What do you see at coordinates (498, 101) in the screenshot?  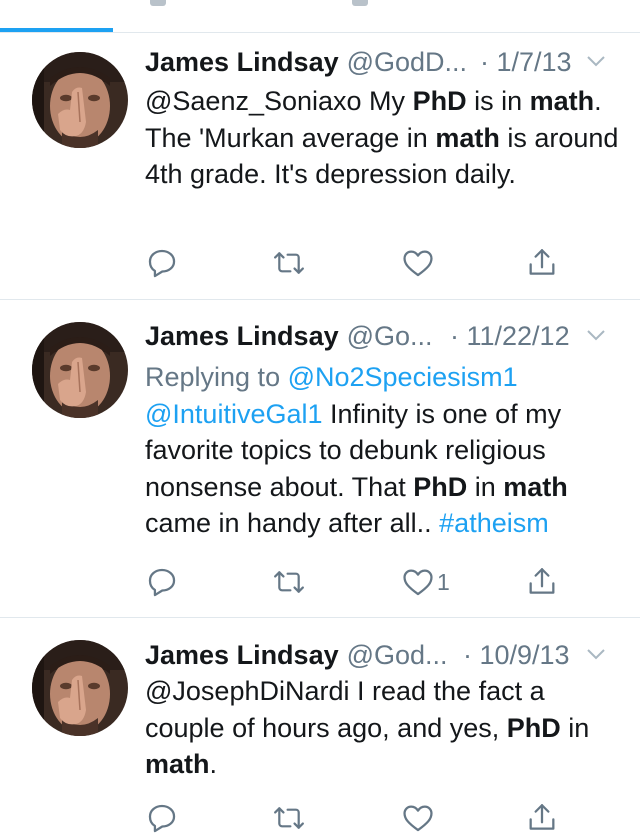 I see `text-segment: is in` at bounding box center [498, 101].